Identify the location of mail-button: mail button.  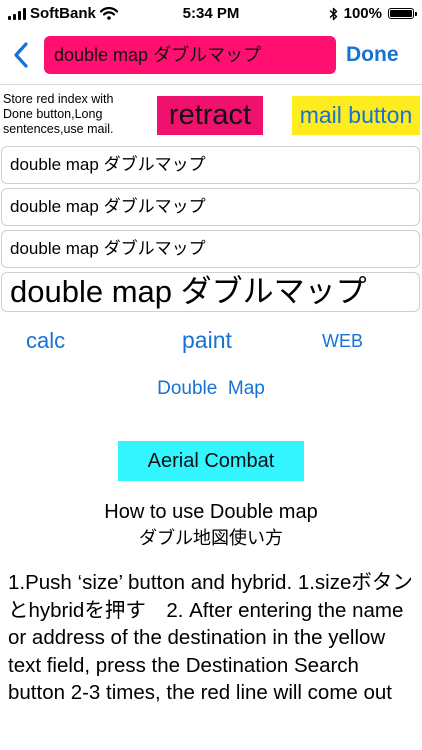
(356, 115).